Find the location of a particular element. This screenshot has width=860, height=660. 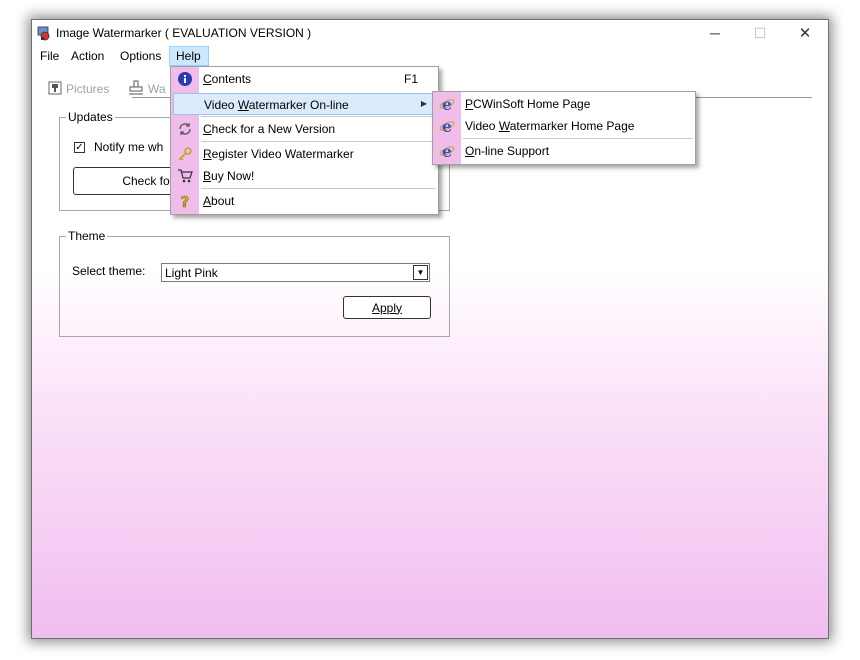

menu-item-label: About is located at coordinates (219, 201).